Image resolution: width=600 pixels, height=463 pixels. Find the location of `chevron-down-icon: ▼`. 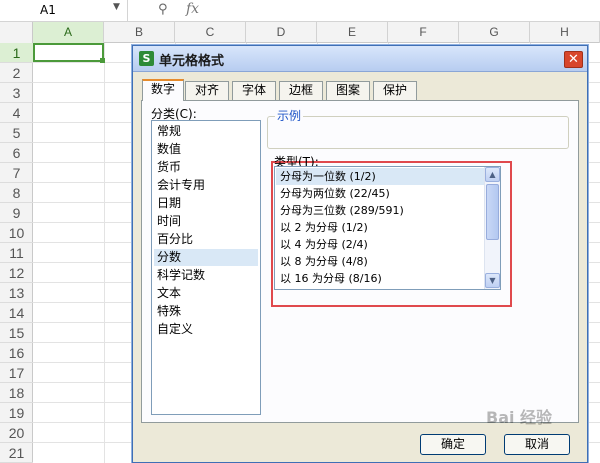

chevron-down-icon: ▼ is located at coordinates (116, 7).